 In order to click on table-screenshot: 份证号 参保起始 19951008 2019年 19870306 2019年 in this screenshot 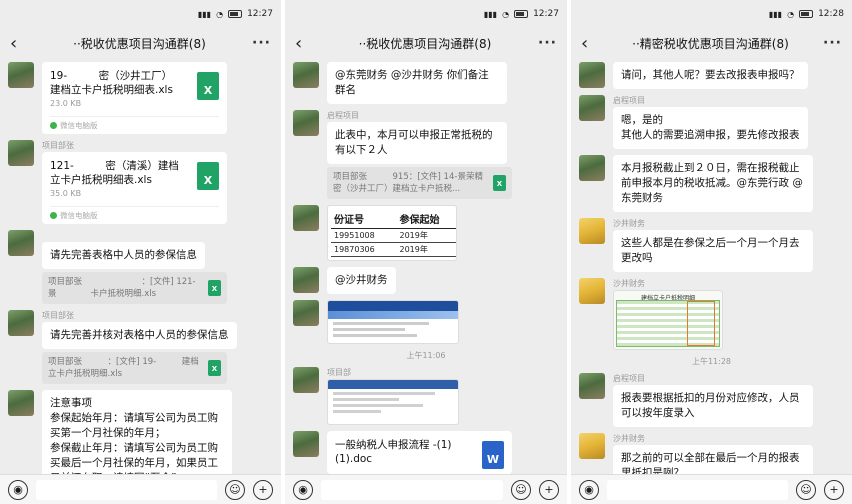, I will do `click(392, 233)`.